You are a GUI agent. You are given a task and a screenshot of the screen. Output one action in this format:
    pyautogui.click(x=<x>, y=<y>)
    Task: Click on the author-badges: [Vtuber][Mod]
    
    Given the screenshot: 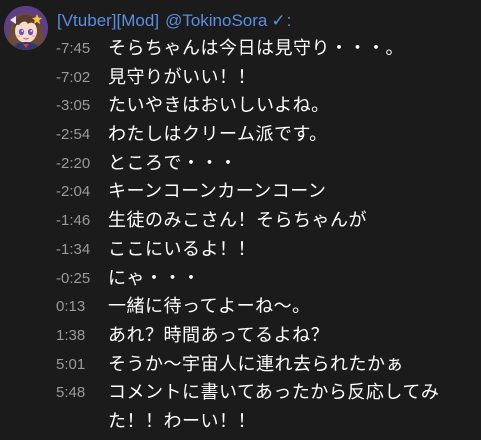 What is the action you would take?
    pyautogui.click(x=108, y=20)
    